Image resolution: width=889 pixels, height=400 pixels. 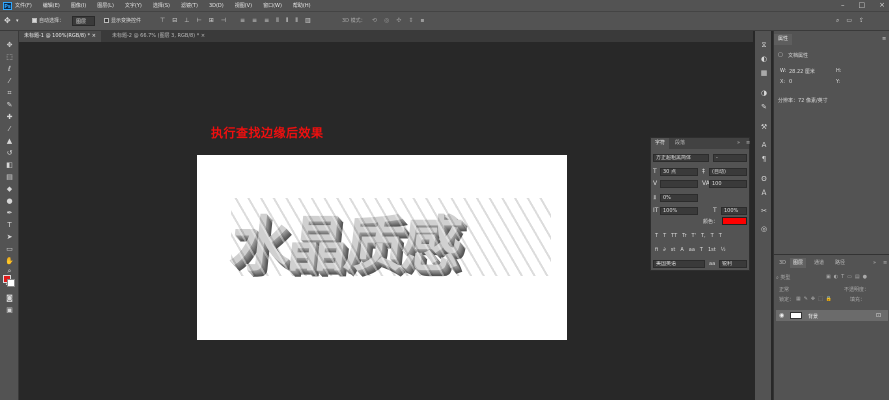 I want to click on tab-character: 字符, so click(x=660, y=143).